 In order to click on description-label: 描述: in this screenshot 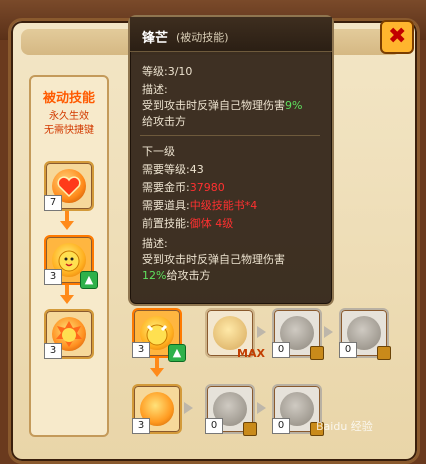, I will do `click(155, 89)`.